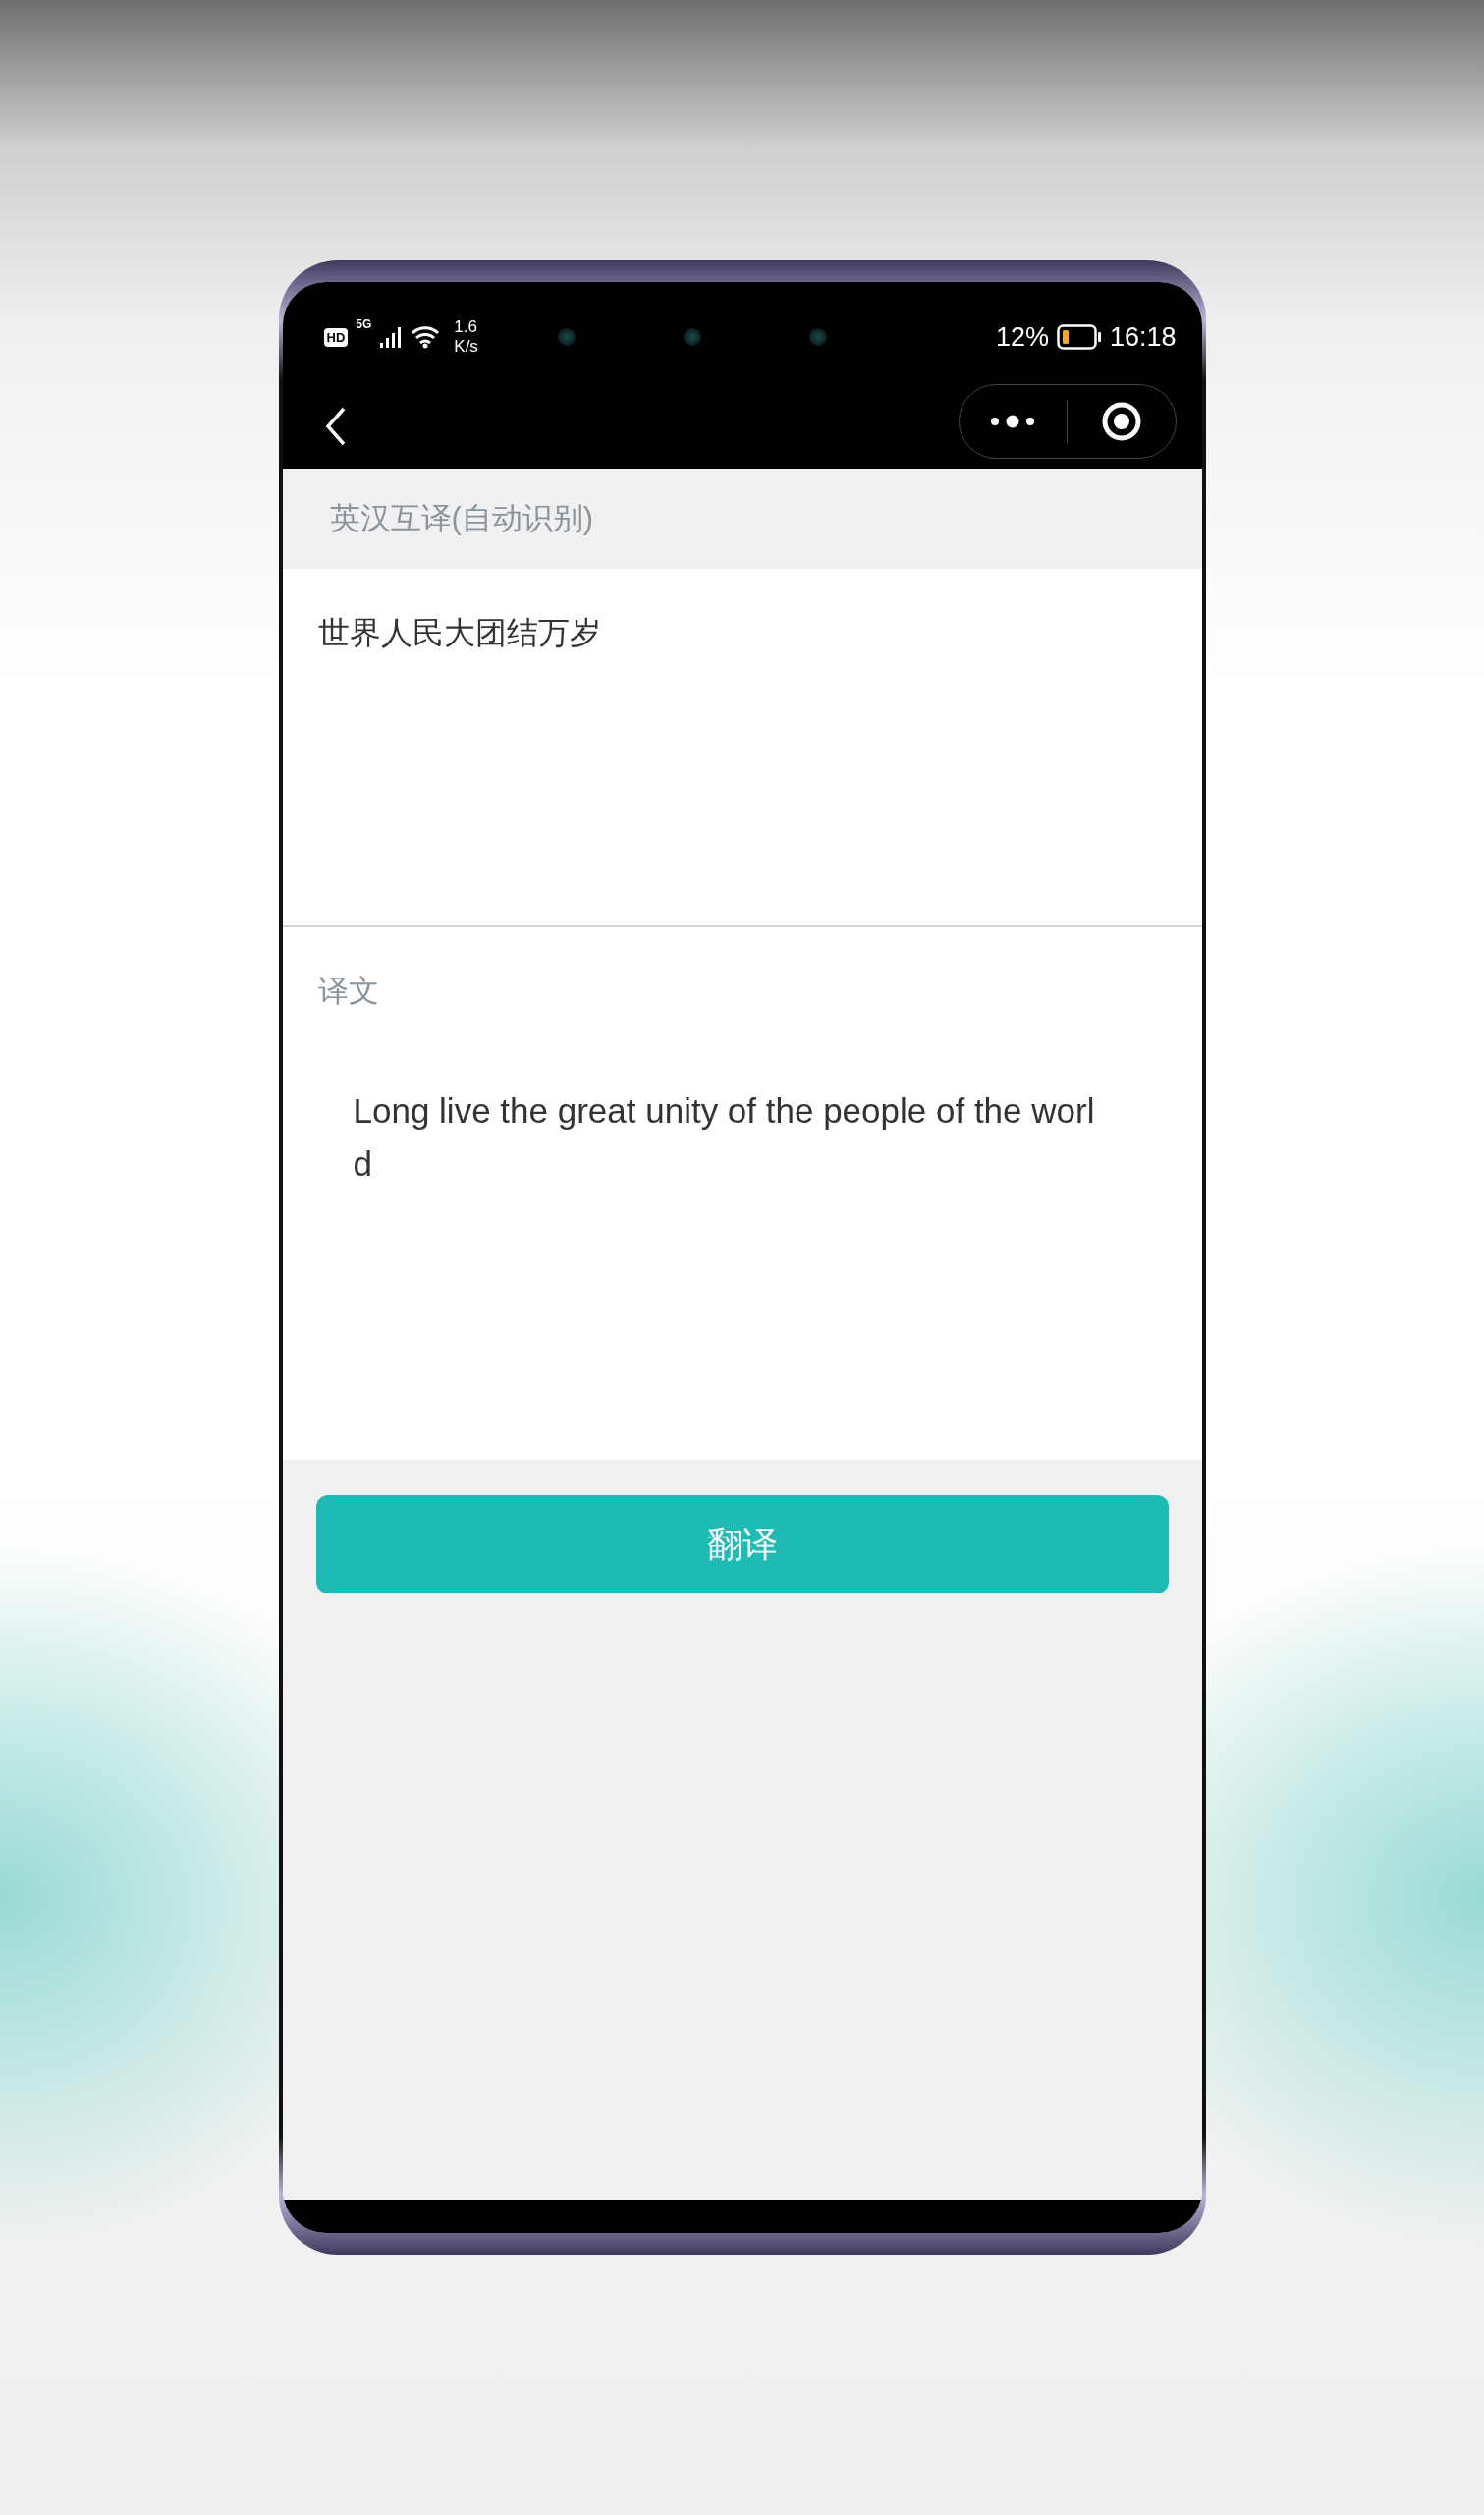 This screenshot has height=2515, width=1484. Describe the element at coordinates (348, 991) in the screenshot. I see `translation-label: 译文` at that location.